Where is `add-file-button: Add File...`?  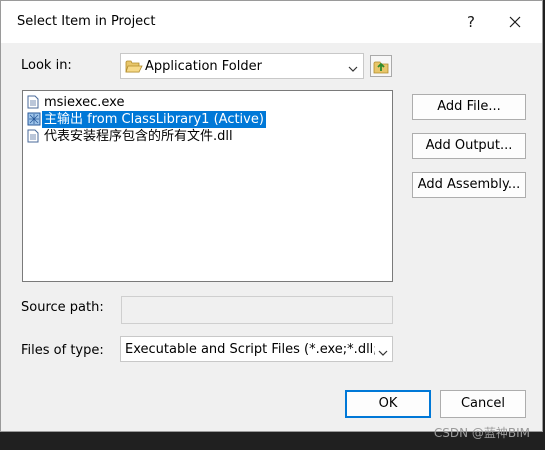 add-file-button: Add File... is located at coordinates (469, 107).